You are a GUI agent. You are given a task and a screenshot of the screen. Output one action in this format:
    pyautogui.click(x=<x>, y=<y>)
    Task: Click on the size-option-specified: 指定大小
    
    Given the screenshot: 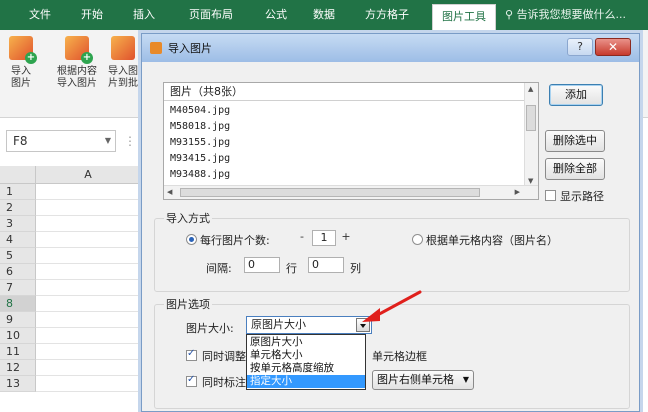 What is the action you would take?
    pyautogui.click(x=306, y=381)
    